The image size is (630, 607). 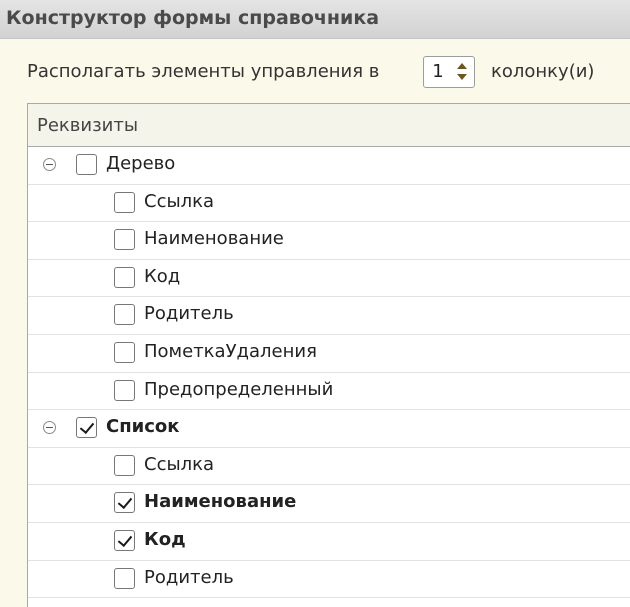 I want to click on tree-row: ПометкаУдаления, so click(x=329, y=354).